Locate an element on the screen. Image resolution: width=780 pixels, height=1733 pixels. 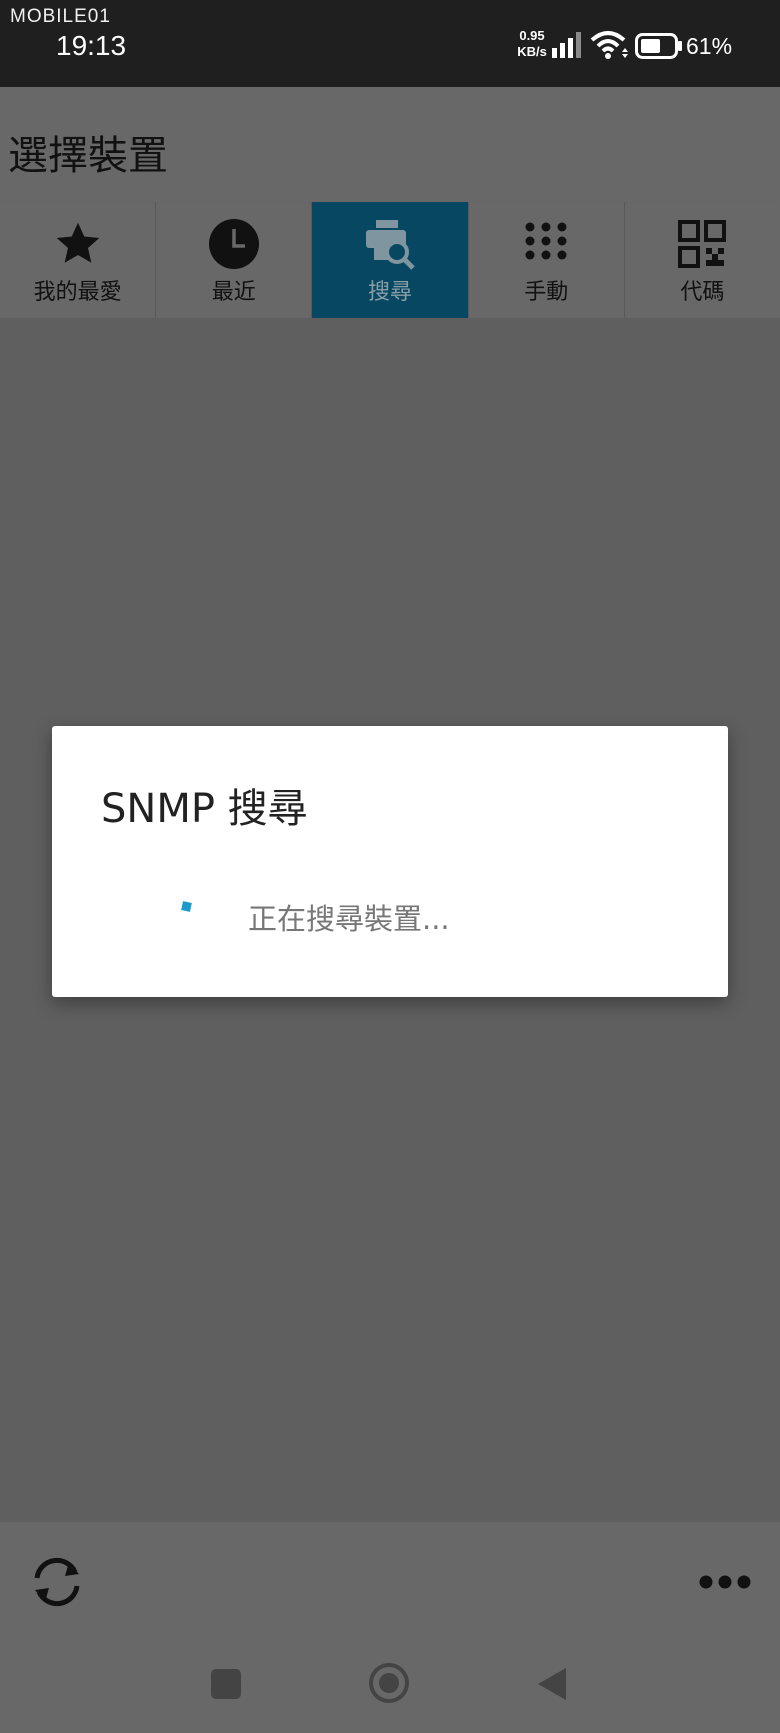
network-speed-value: 0.95 is located at coordinates (532, 35).